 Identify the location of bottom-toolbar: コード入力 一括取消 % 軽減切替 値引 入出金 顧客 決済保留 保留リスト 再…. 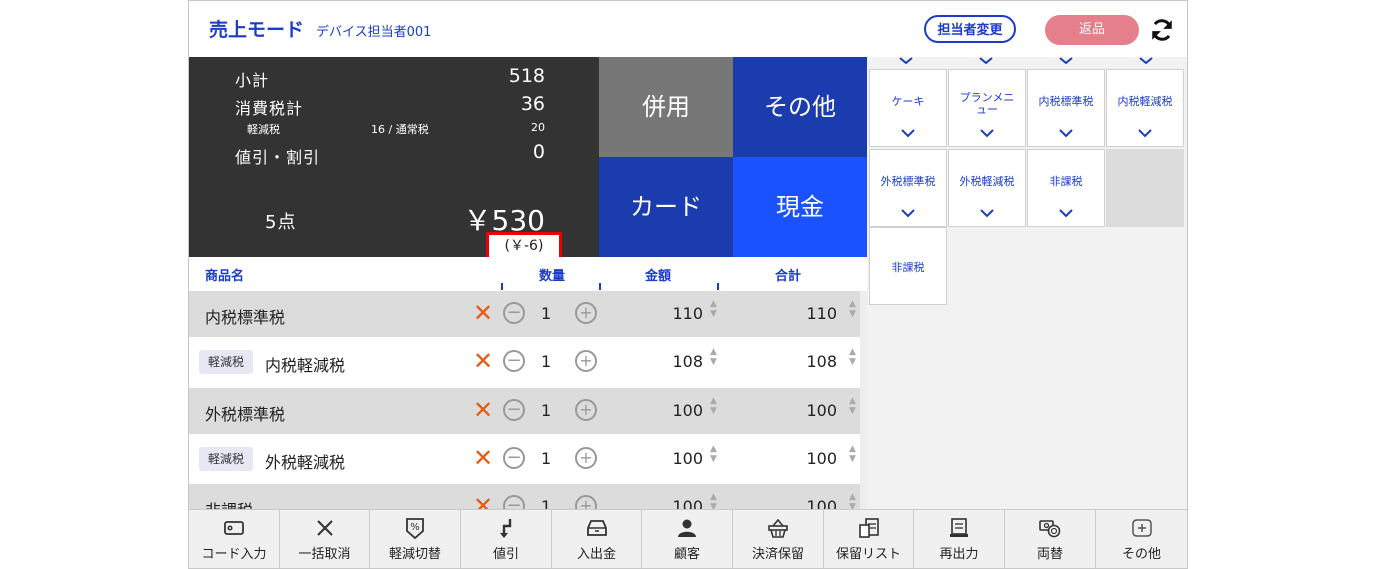
(688, 538).